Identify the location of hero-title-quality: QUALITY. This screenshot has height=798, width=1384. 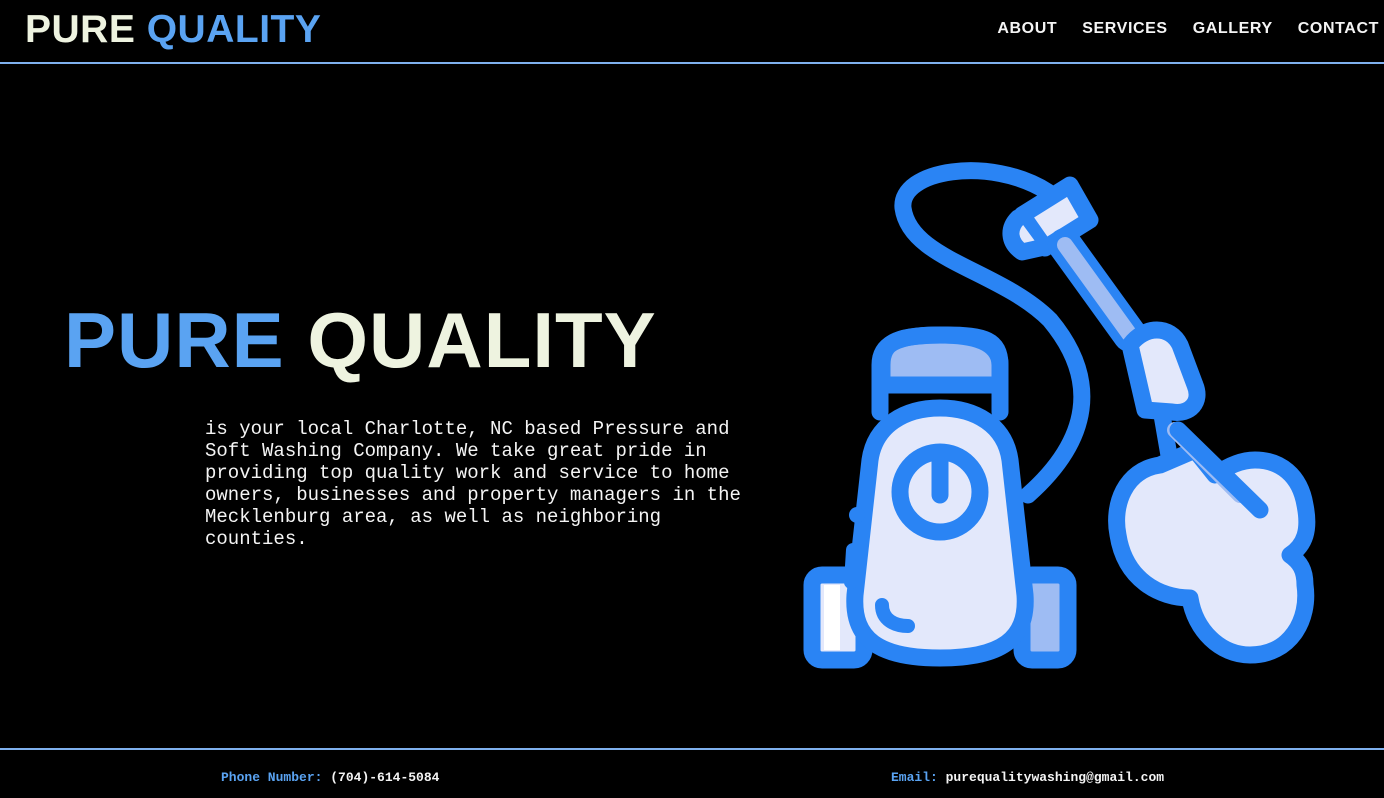
(482, 340).